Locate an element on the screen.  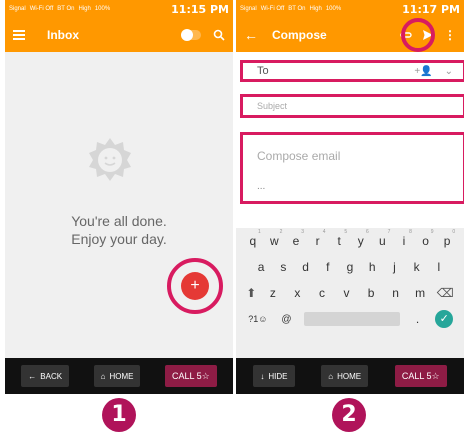
keyboard-row-3: ⬆ z x c v b n m ⌫ is located at coordinates (350, 293).